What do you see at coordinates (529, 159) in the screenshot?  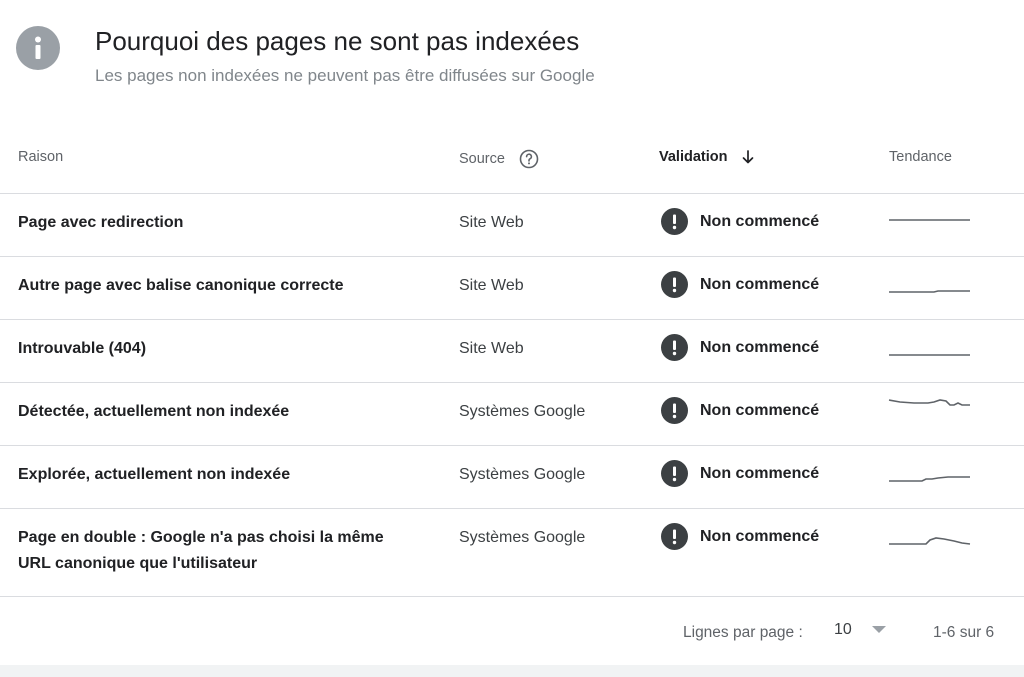 I see `help-icon` at bounding box center [529, 159].